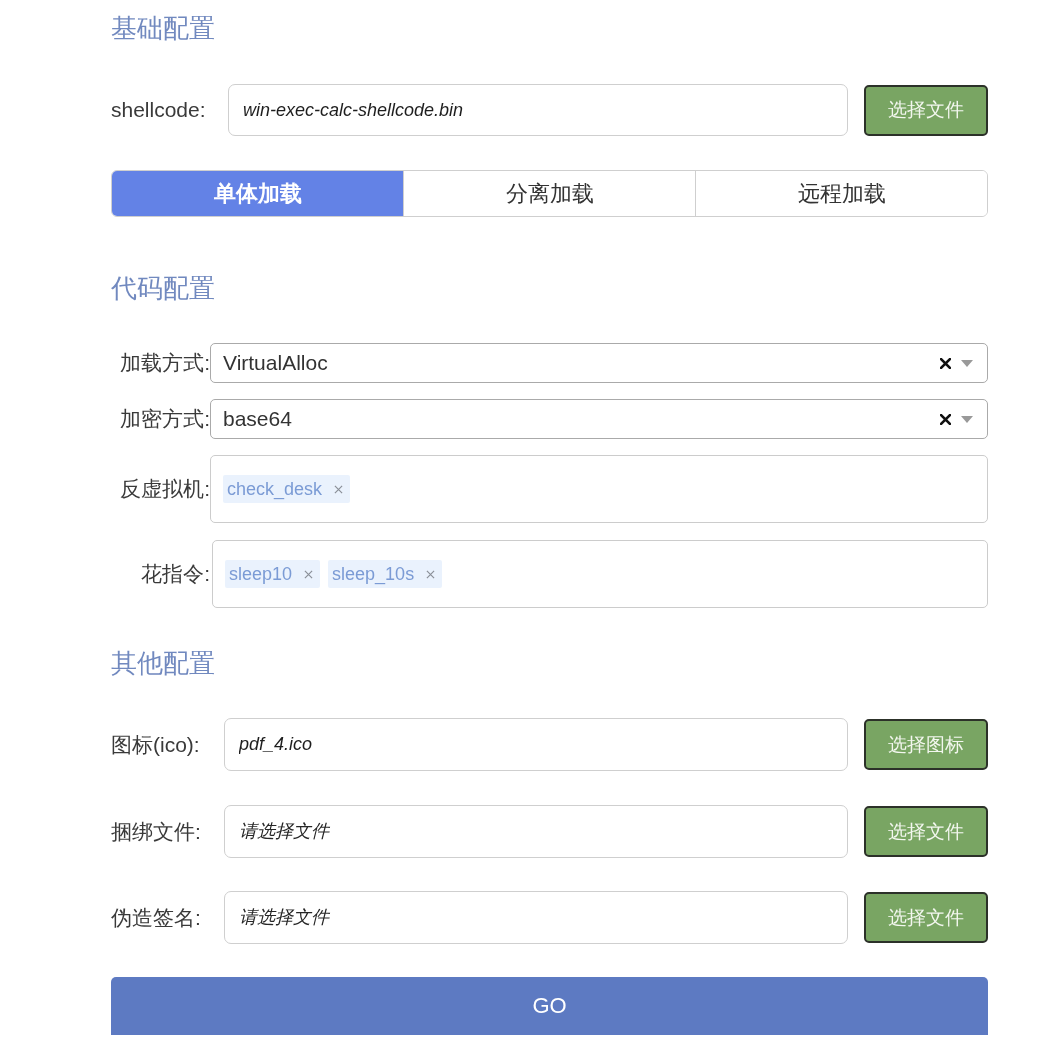 Image resolution: width=1038 pixels, height=1038 pixels. Describe the element at coordinates (156, 831) in the screenshot. I see `field-label: 捆绑文件:` at that location.